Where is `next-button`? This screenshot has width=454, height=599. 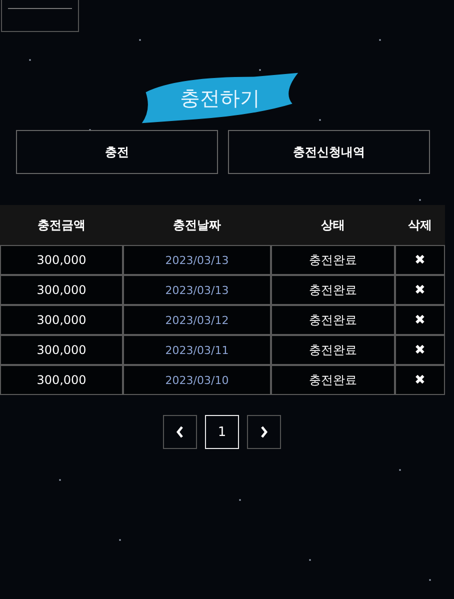
next-button is located at coordinates (264, 432).